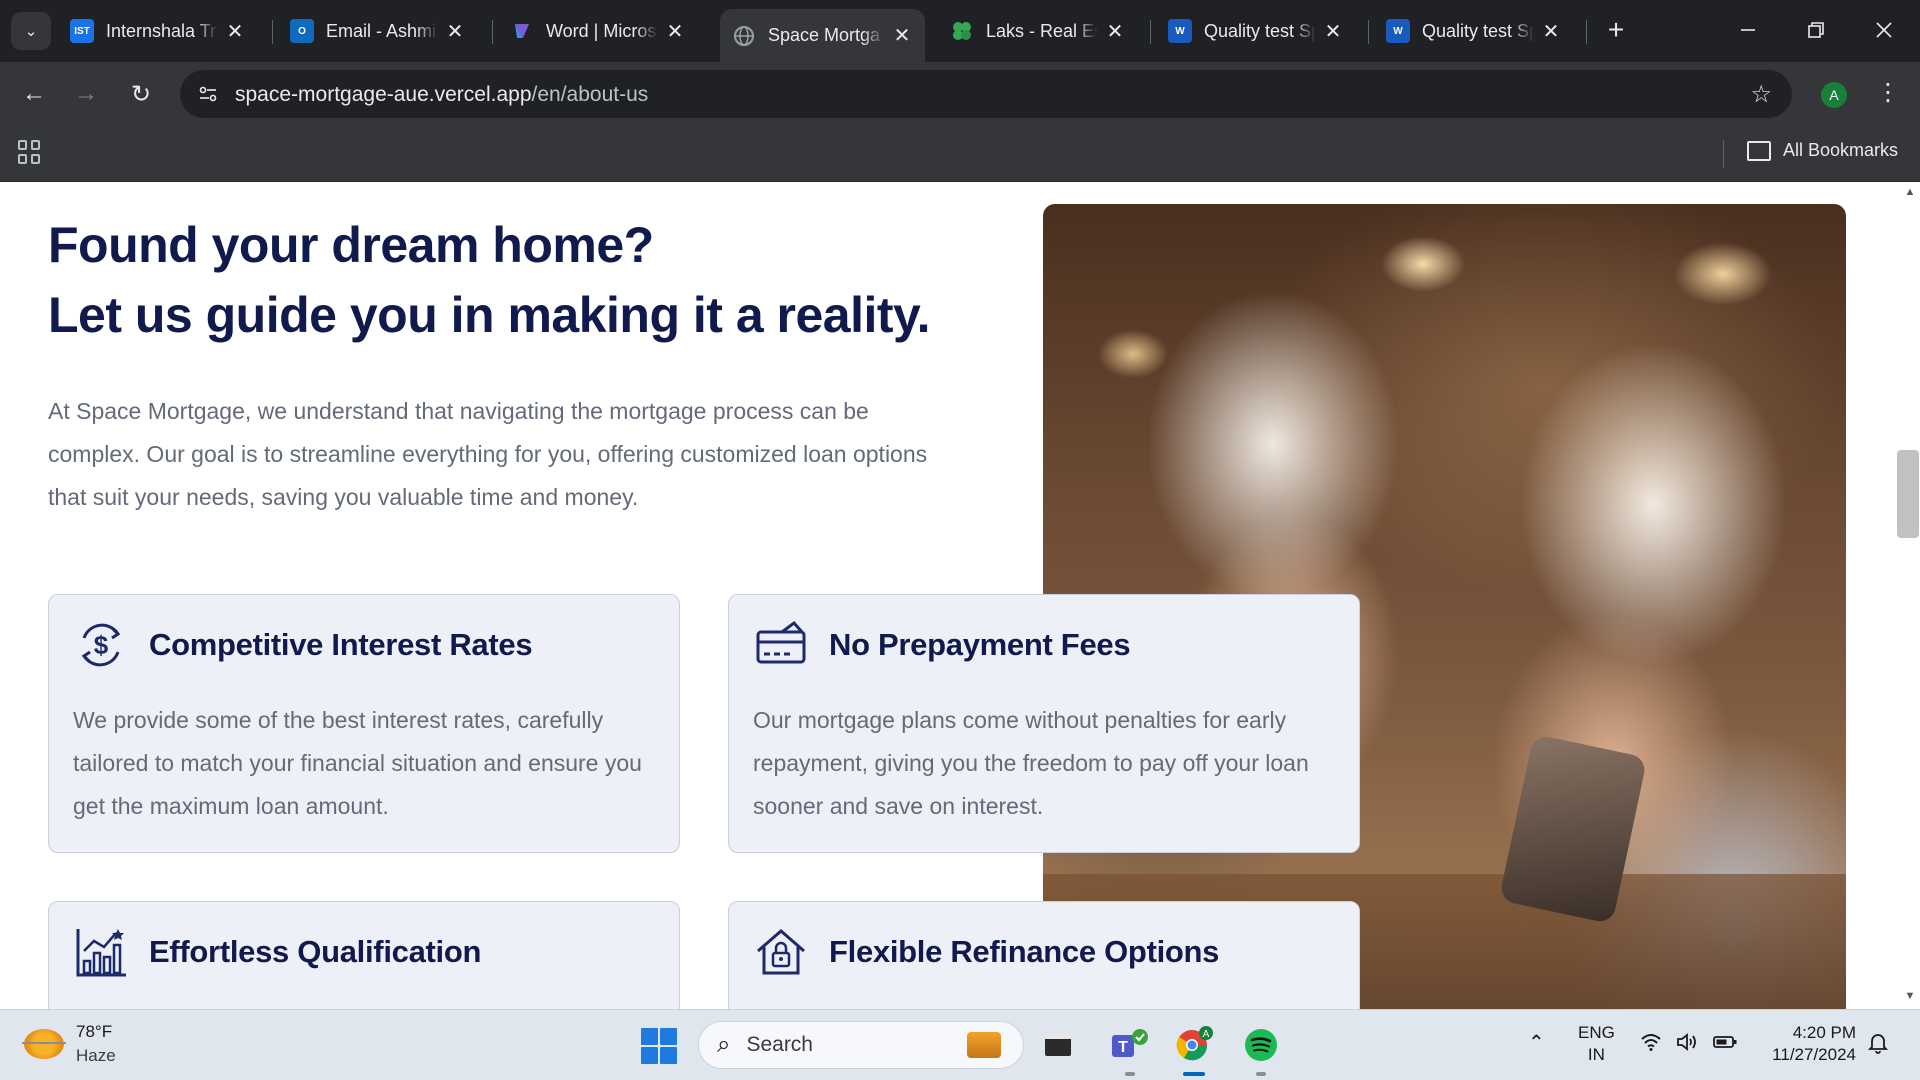 The height and width of the screenshot is (1080, 1920). I want to click on page-scrollbar, so click(1910, 595).